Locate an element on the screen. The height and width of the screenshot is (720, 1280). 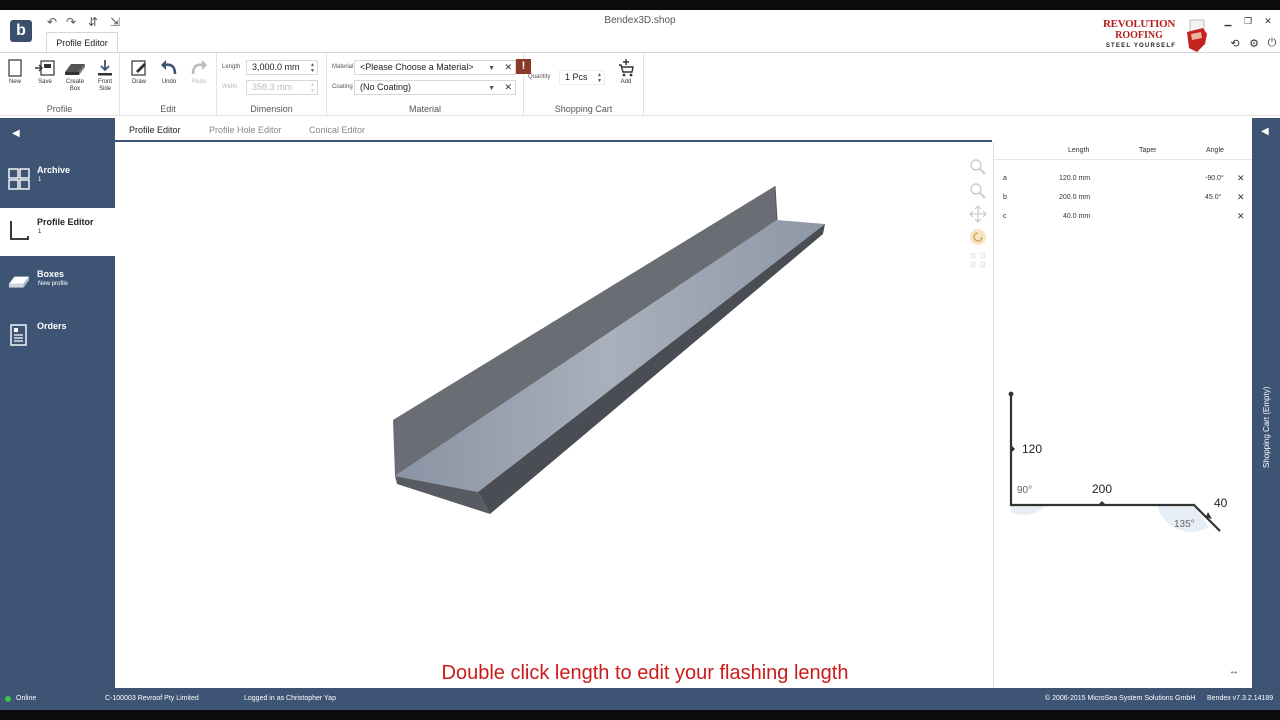
brand-tagline: STEEL YOURSELF is located at coordinates (1141, 46).